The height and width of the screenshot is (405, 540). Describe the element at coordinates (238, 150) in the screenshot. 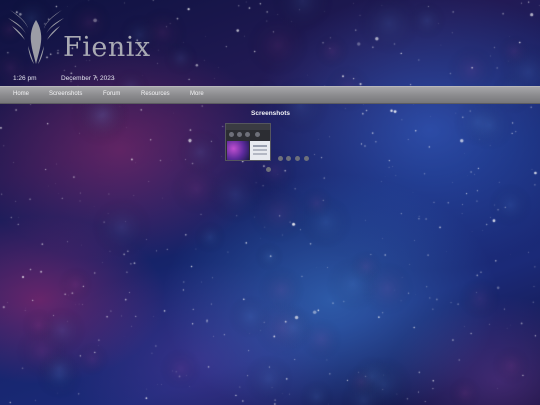

I see `thumbnail-image-wallpaper` at that location.